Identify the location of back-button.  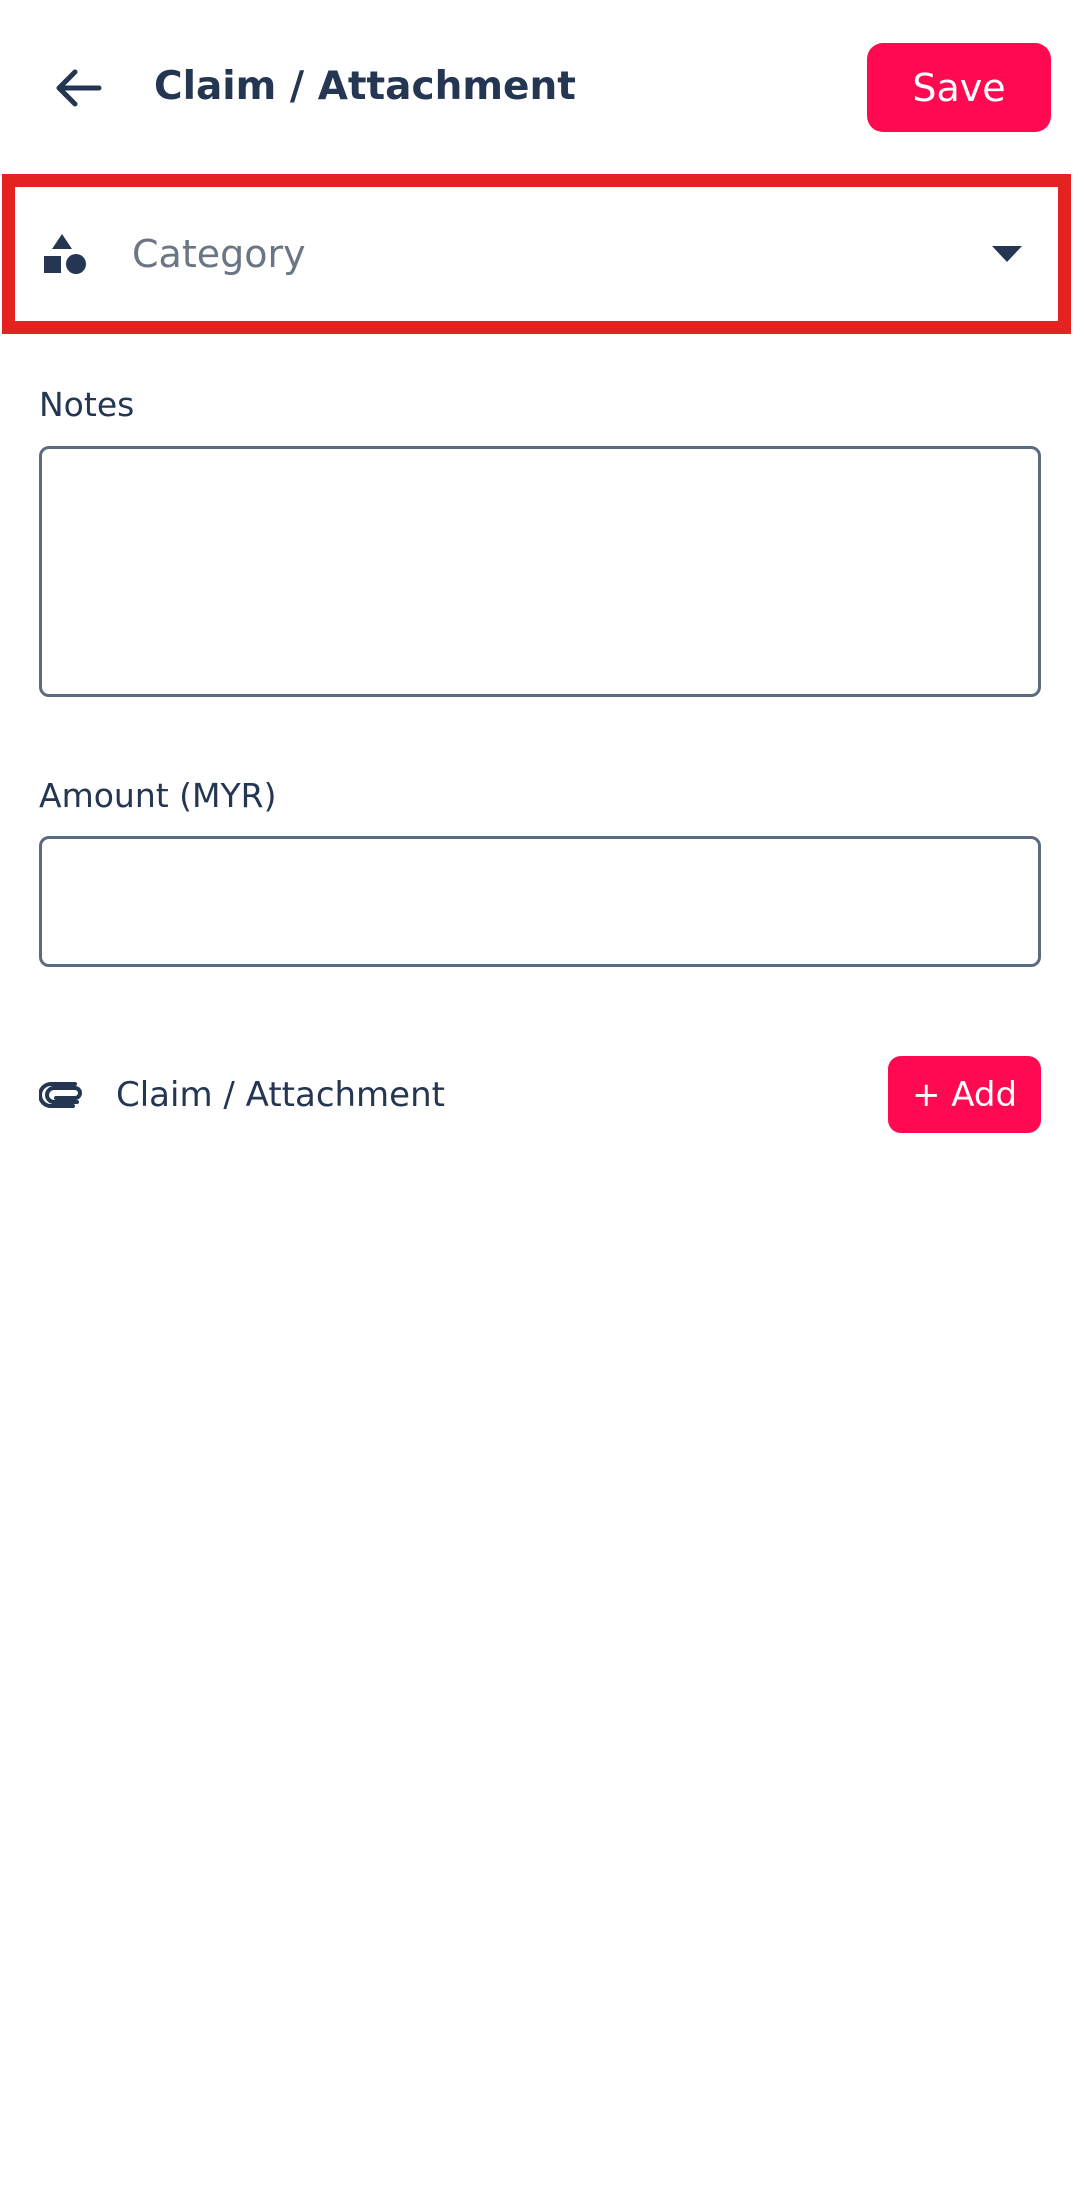
(78, 88).